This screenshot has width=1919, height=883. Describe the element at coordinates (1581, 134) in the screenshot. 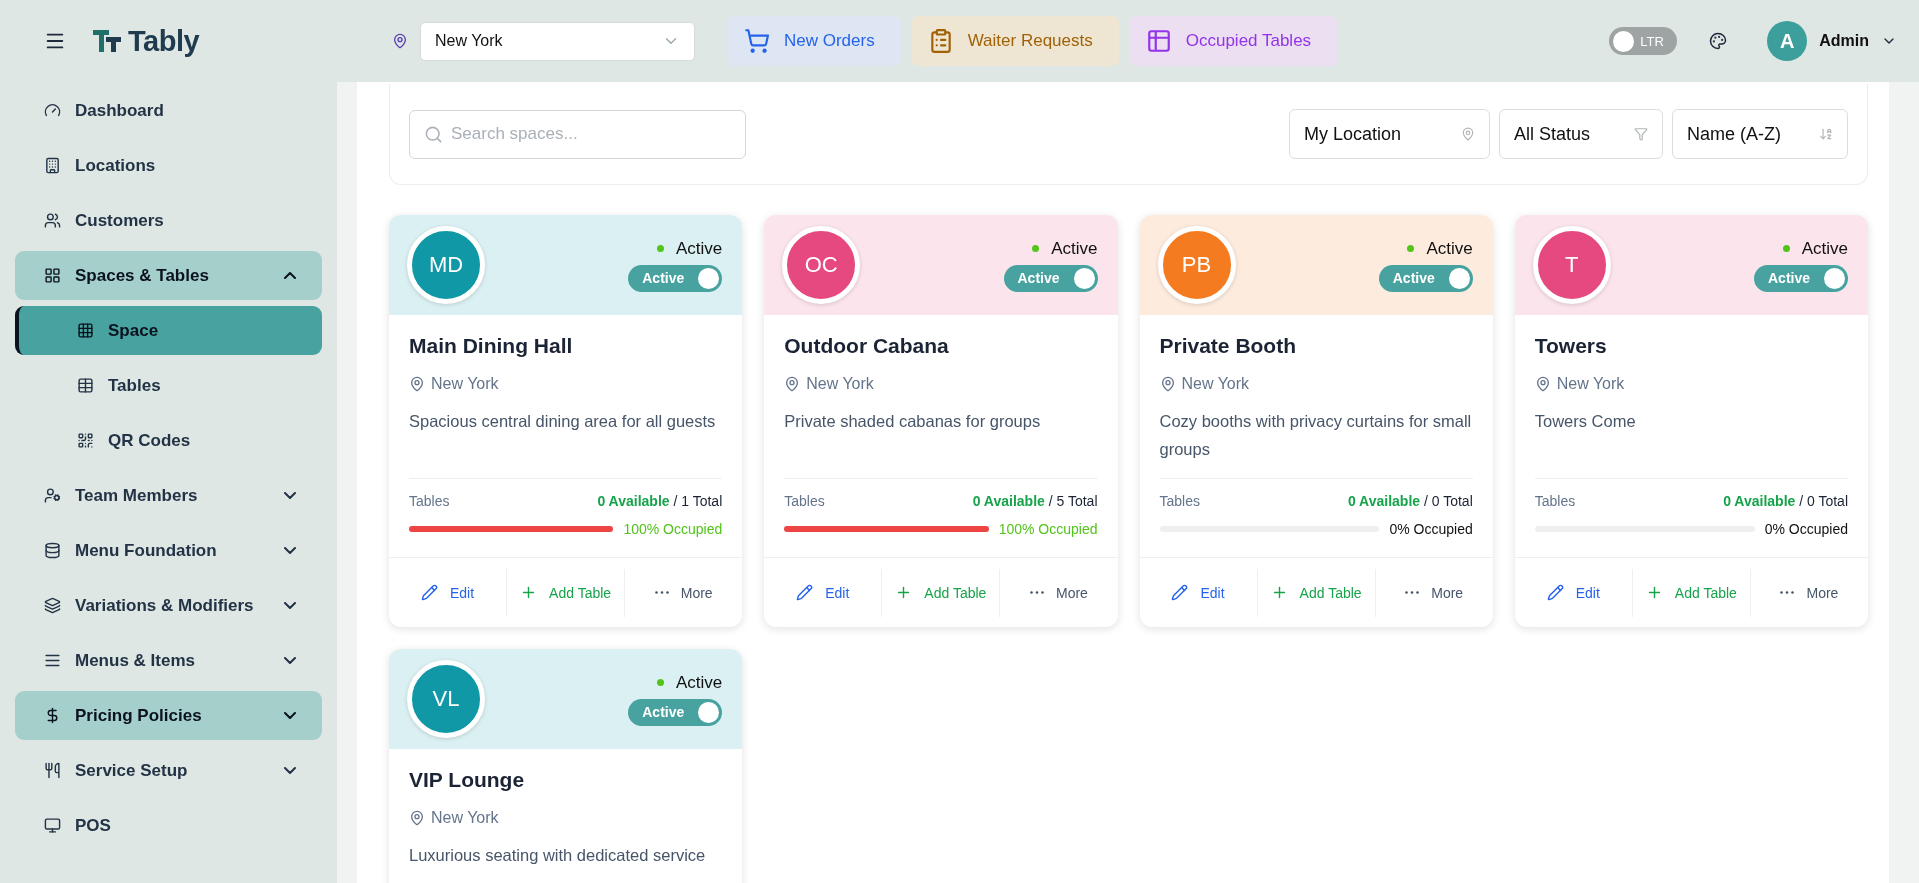

I see `filter-select: All Status` at that location.